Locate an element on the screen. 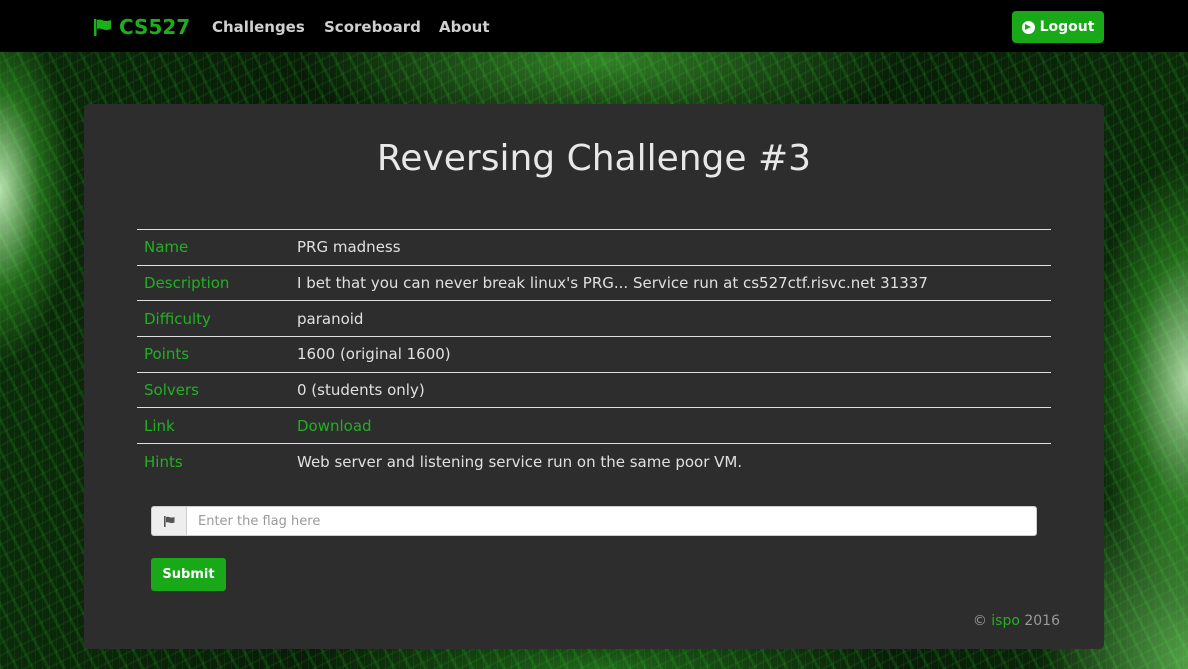 This screenshot has width=1188, height=669. row-value-name: PRG madness is located at coordinates (349, 247).